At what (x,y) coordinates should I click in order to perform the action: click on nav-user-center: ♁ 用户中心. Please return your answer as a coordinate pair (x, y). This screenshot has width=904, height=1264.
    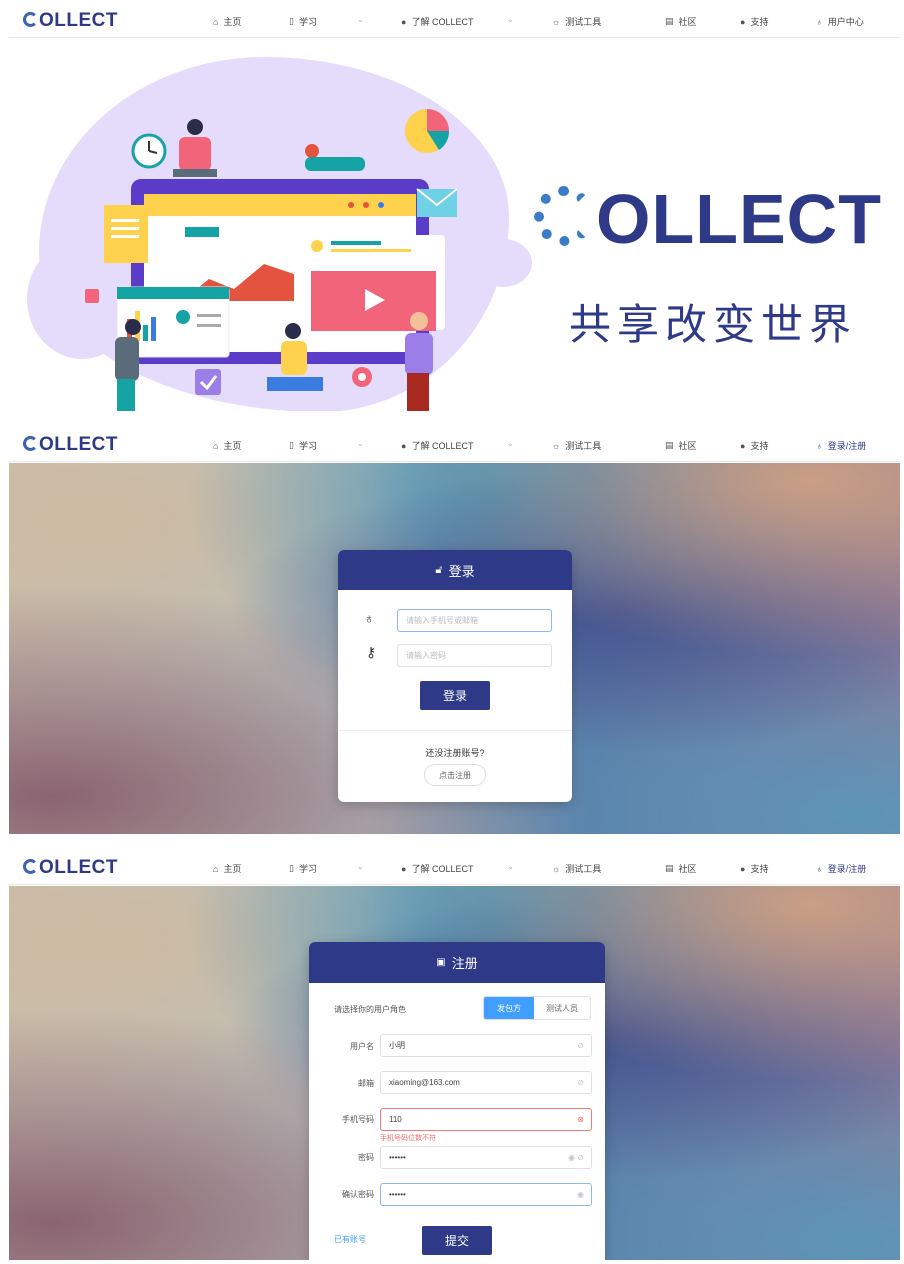
    Looking at the image, I should click on (840, 21).